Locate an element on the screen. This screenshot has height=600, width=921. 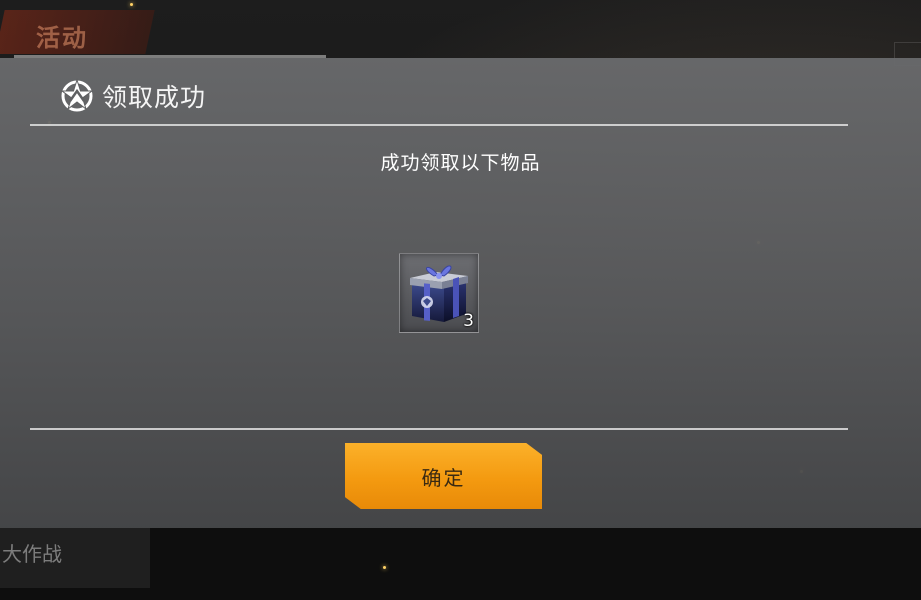
activity-tab-label: 活动 is located at coordinates (62, 38).